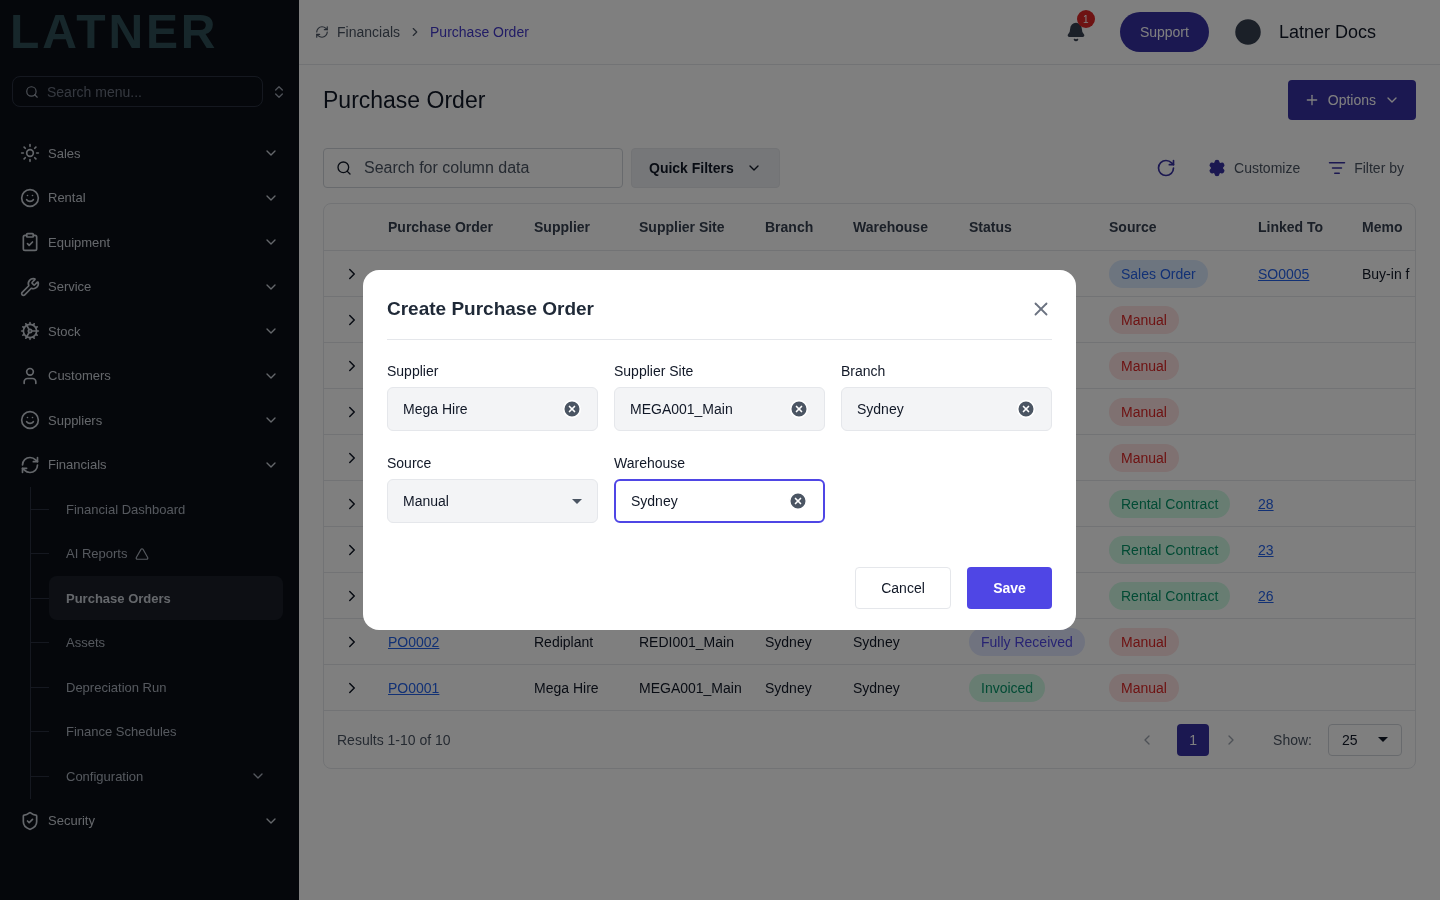  Describe the element at coordinates (1386, 273) in the screenshot. I see `table-cell: Buy-in f` at that location.